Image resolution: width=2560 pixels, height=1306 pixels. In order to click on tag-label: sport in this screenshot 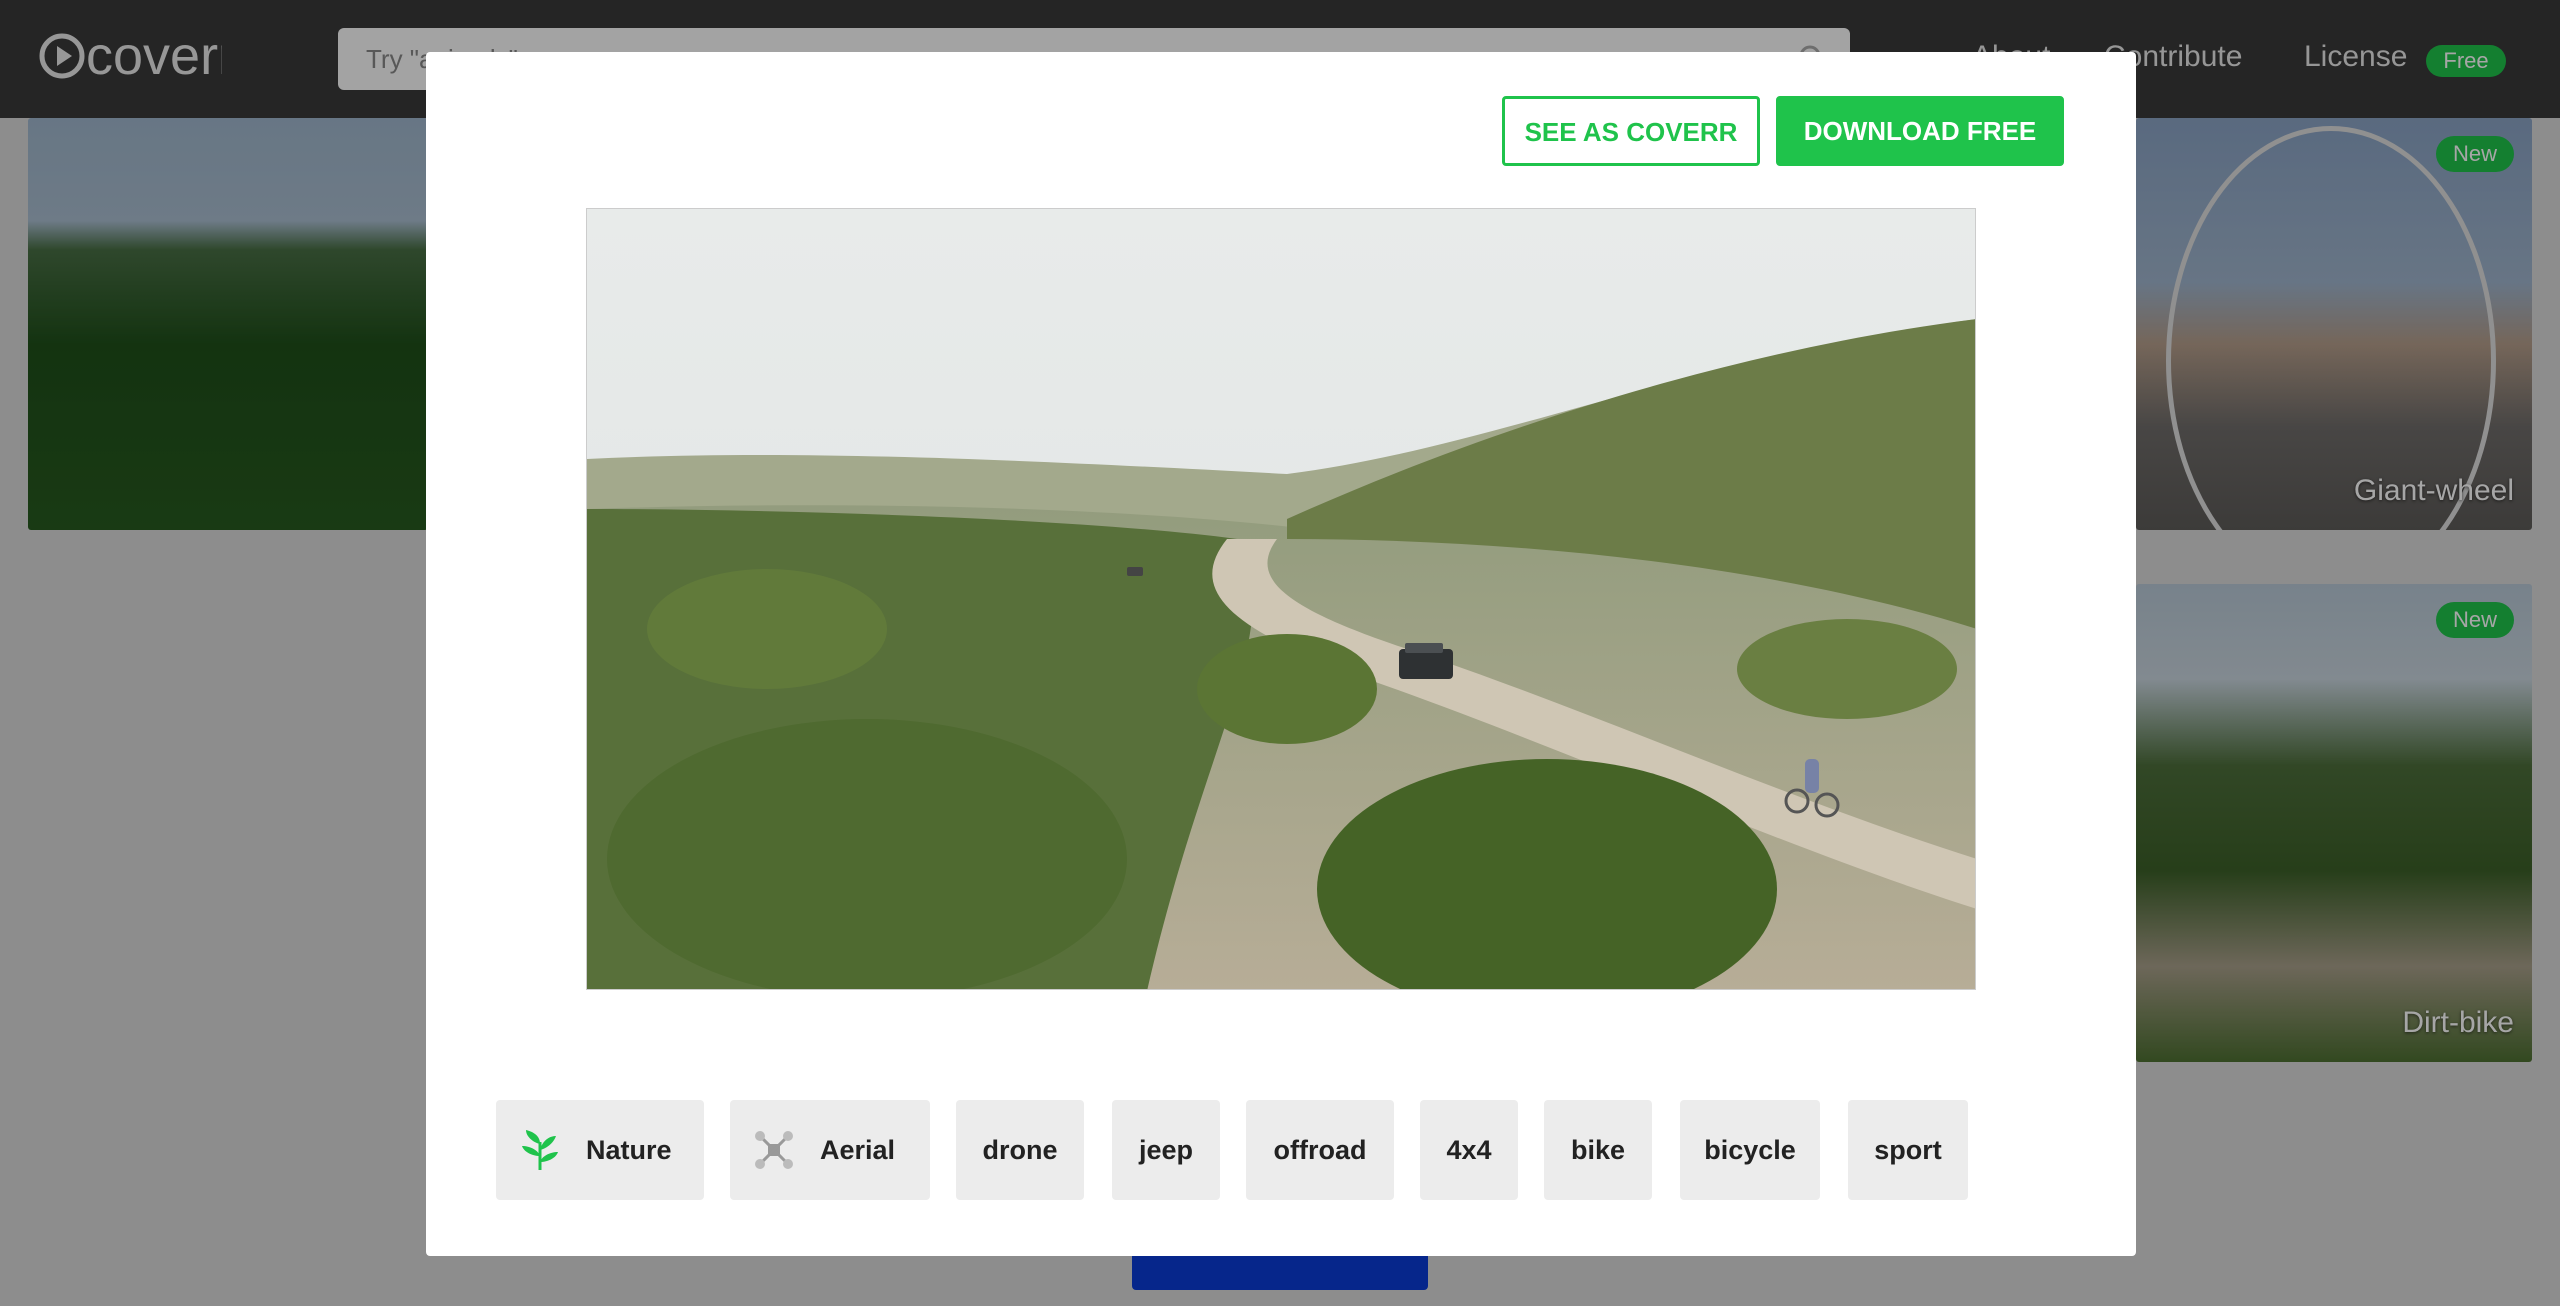, I will do `click(1908, 1150)`.